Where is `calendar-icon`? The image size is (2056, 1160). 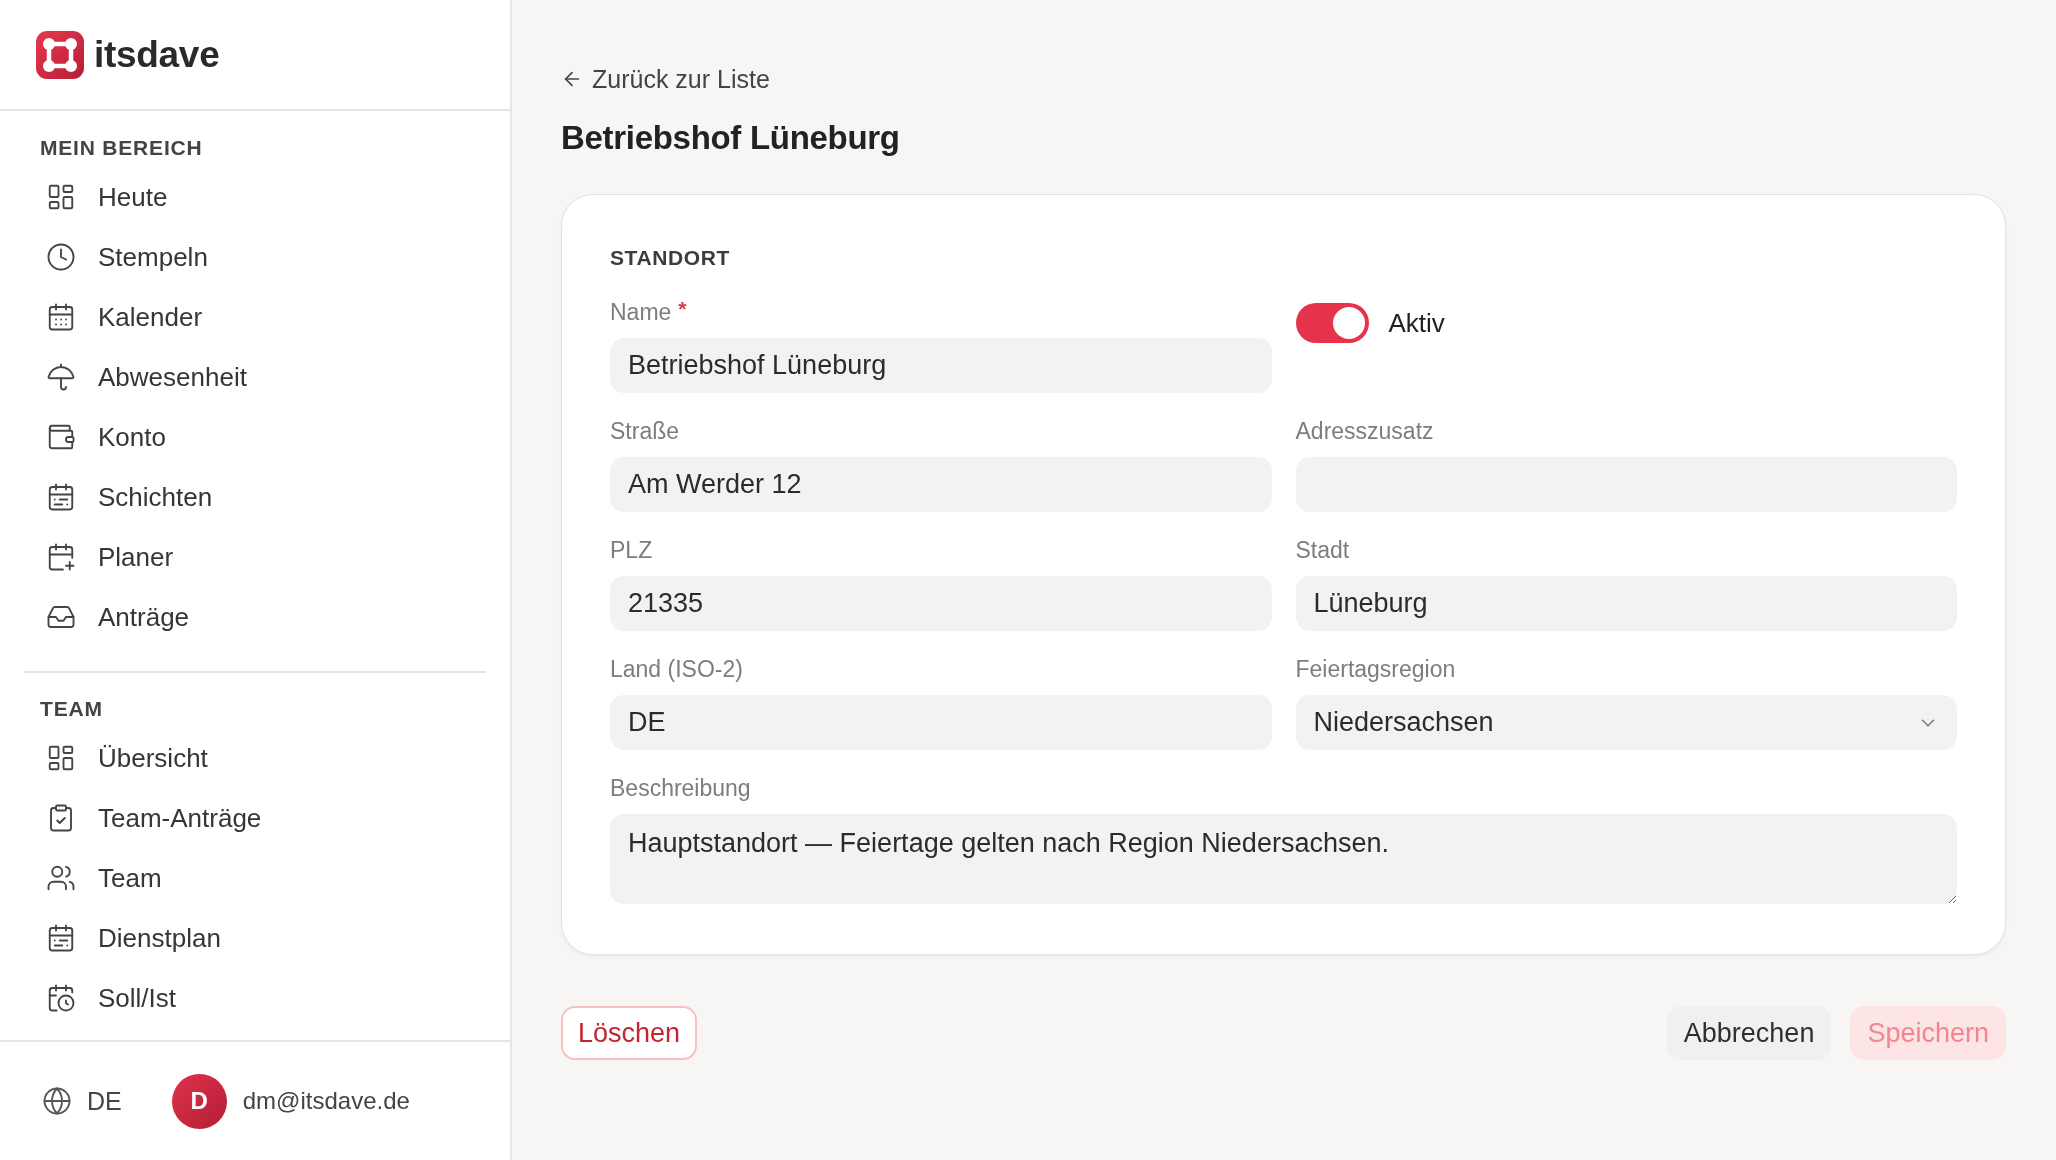 calendar-icon is located at coordinates (61, 317).